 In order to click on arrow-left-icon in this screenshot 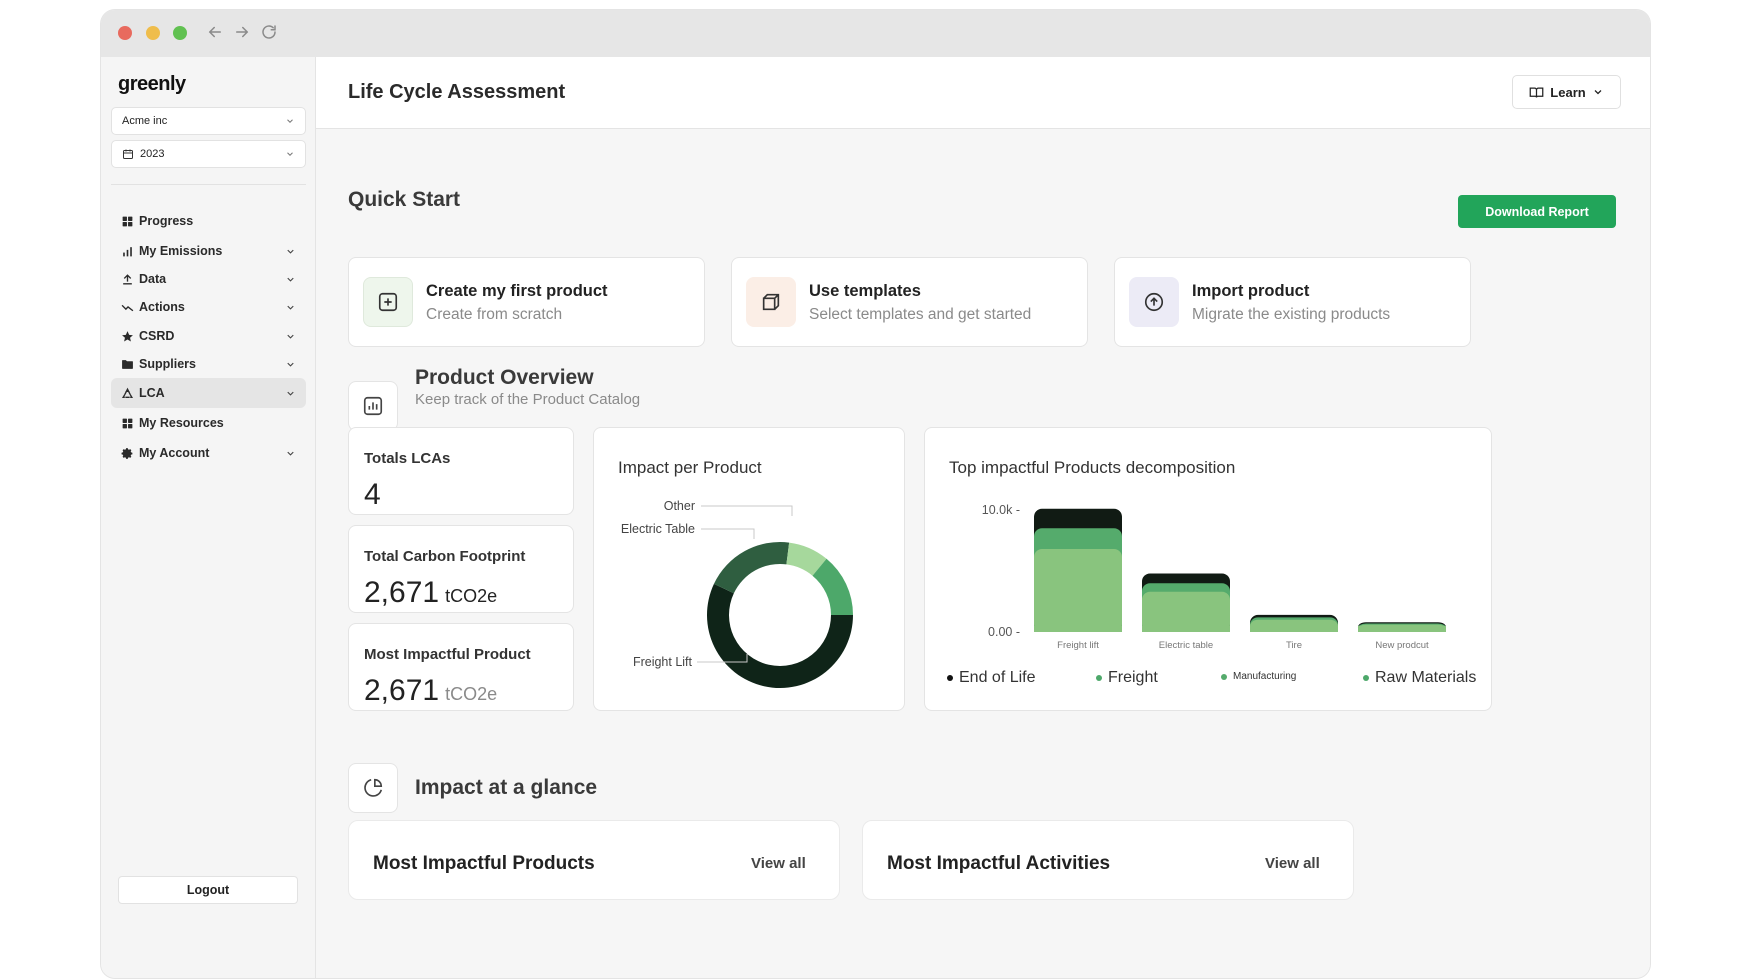, I will do `click(215, 32)`.